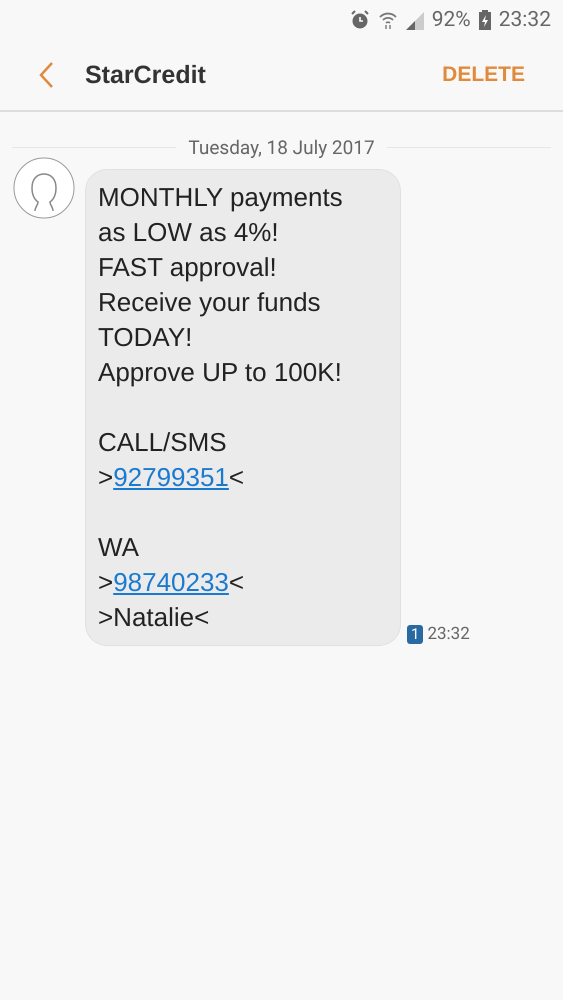  I want to click on battery-charging-icon, so click(484, 20).